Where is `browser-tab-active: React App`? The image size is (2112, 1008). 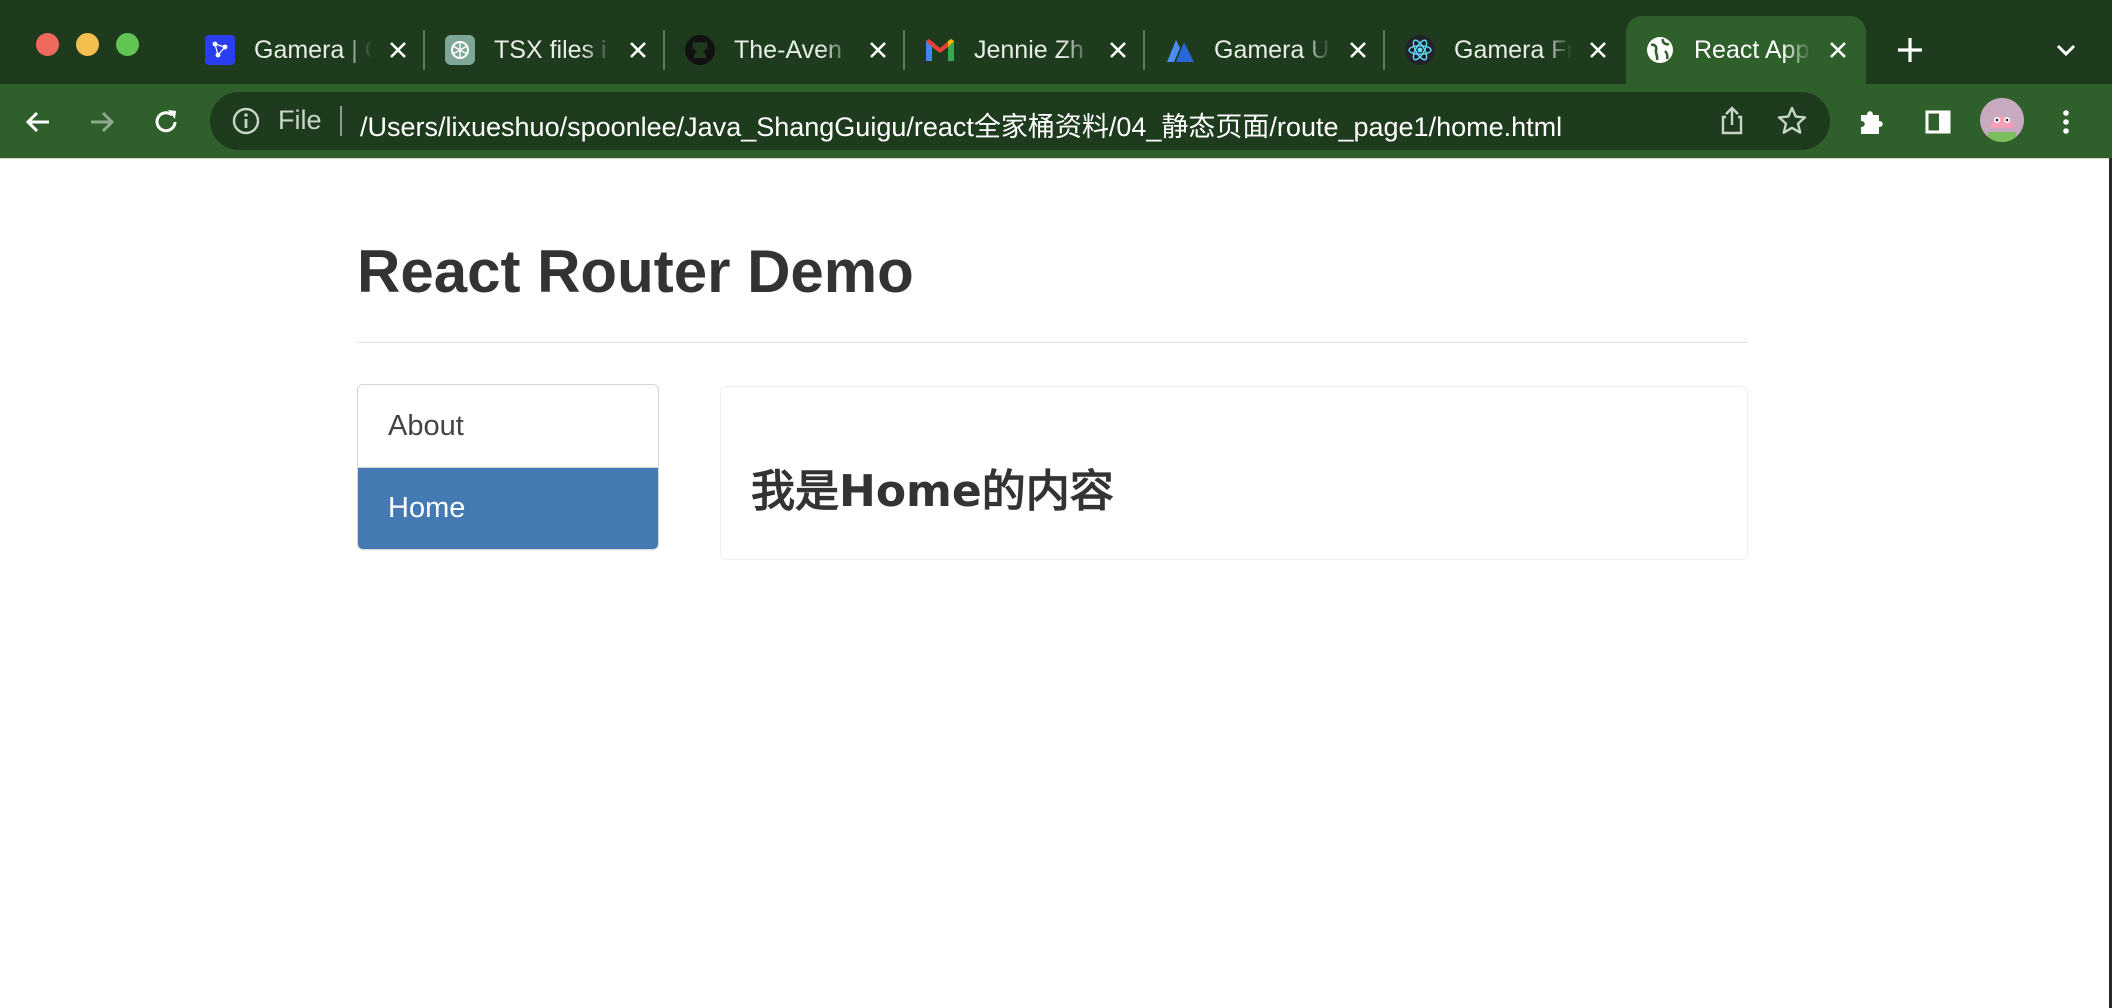
browser-tab-active: React App is located at coordinates (1746, 50).